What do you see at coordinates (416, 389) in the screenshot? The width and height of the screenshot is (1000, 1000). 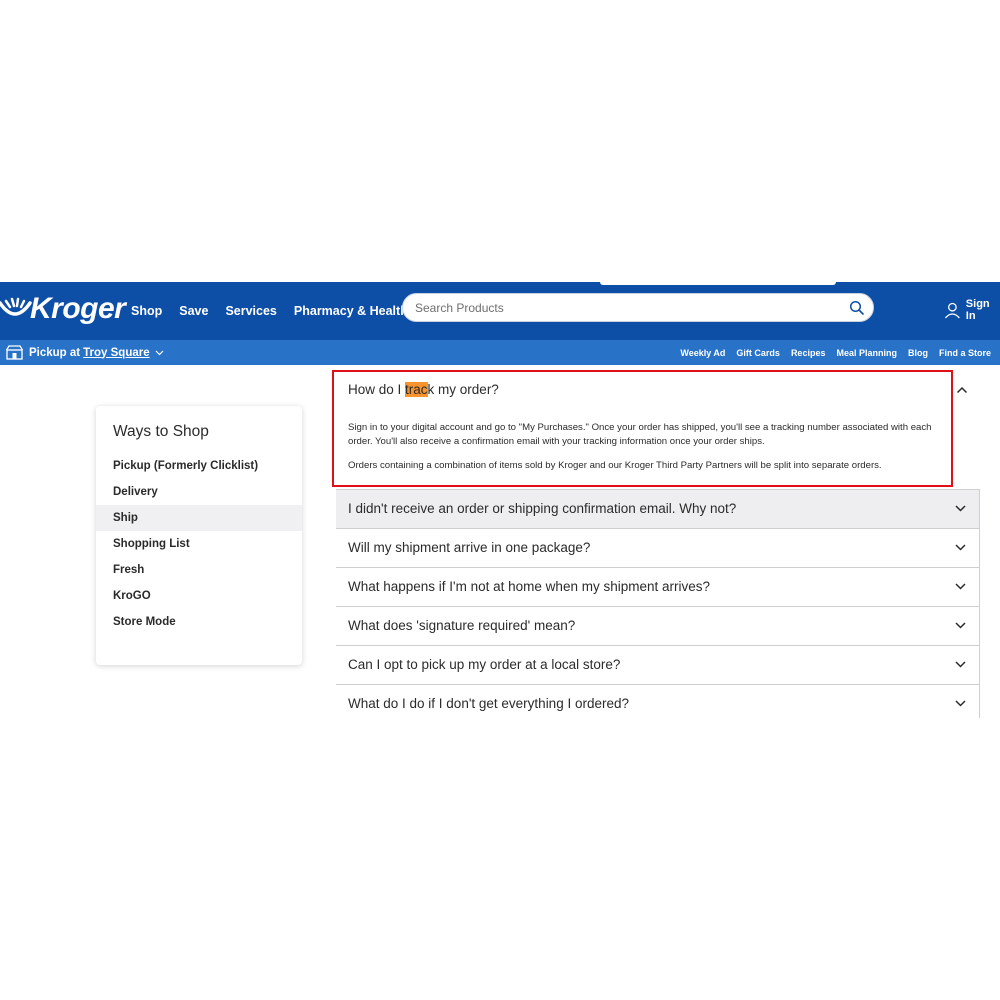 I see `search-highlight: trac` at bounding box center [416, 389].